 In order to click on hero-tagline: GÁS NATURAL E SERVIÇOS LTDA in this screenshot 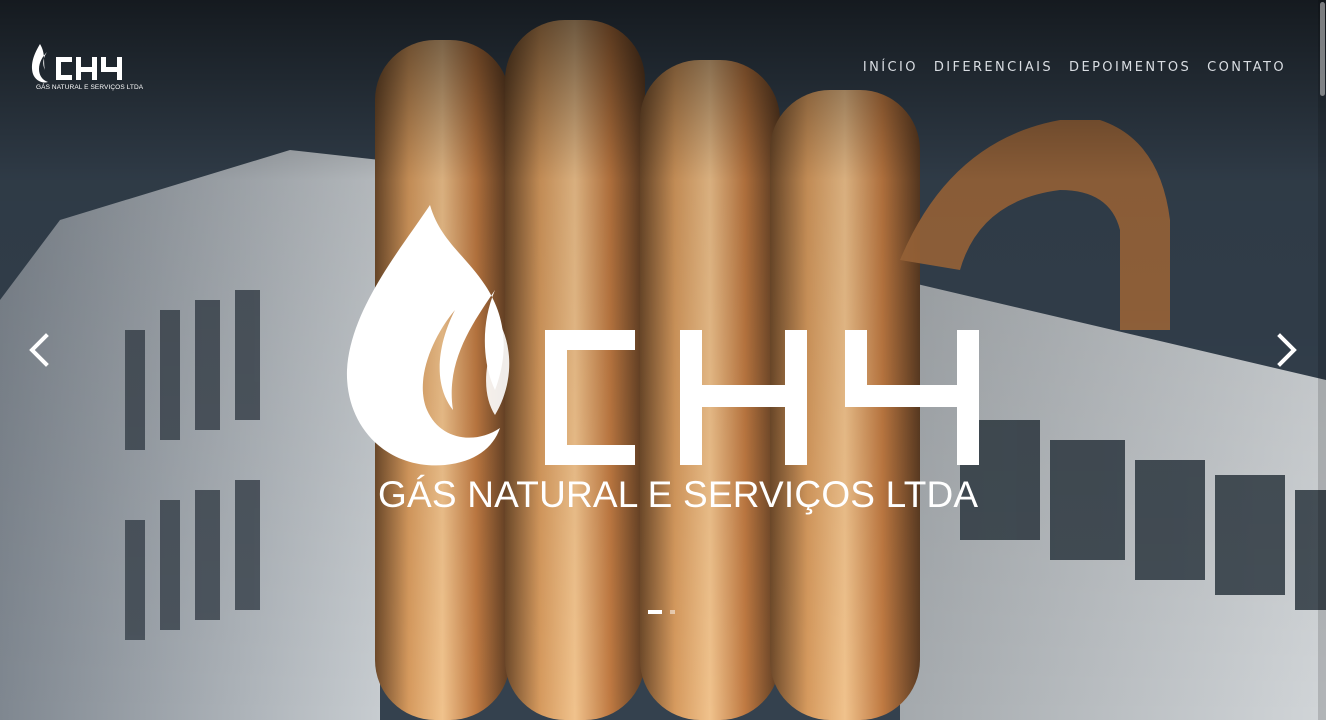, I will do `click(678, 494)`.